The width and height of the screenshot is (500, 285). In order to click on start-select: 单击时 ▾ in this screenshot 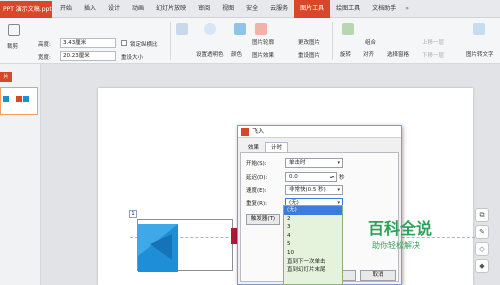, I will do `click(314, 163)`.